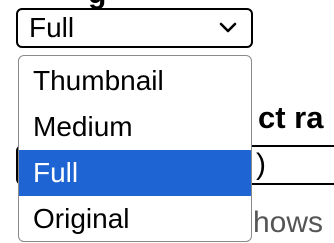 This screenshot has width=334, height=243. Describe the element at coordinates (291, 117) in the screenshot. I see `underlying-heading-fragment: ct ra` at that location.